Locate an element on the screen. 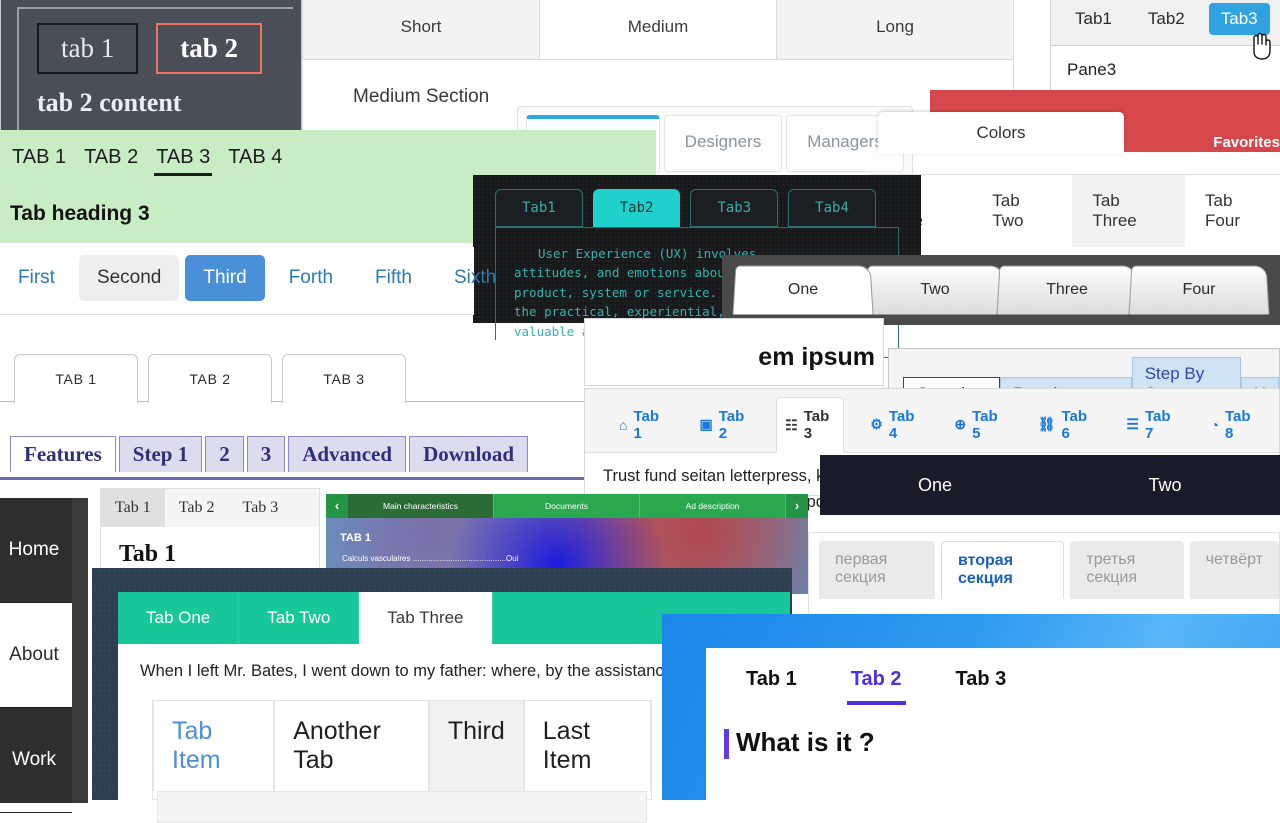  sm3-tab-3: Tab 3 is located at coordinates (261, 508).